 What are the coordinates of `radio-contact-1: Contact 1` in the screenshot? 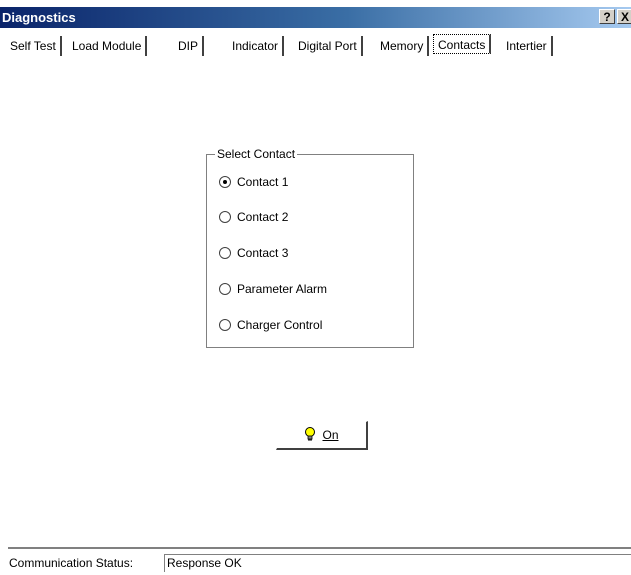 It's located at (253, 182).